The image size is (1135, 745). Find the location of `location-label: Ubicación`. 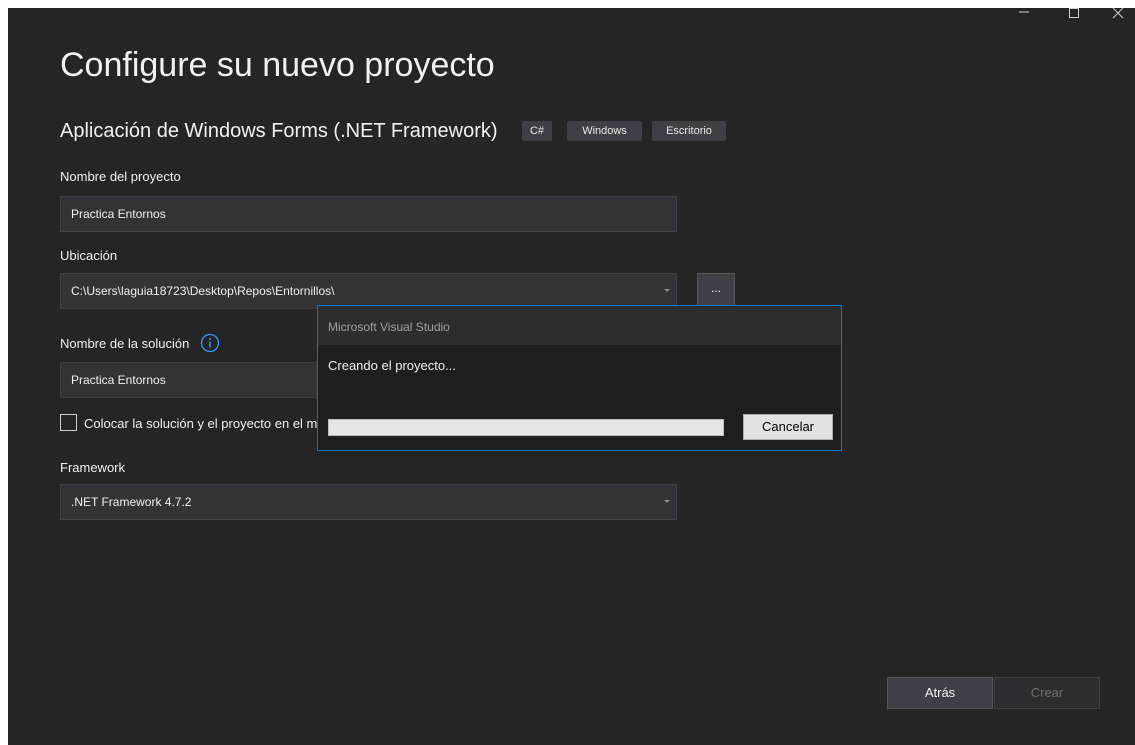

location-label: Ubicación is located at coordinates (89, 255).